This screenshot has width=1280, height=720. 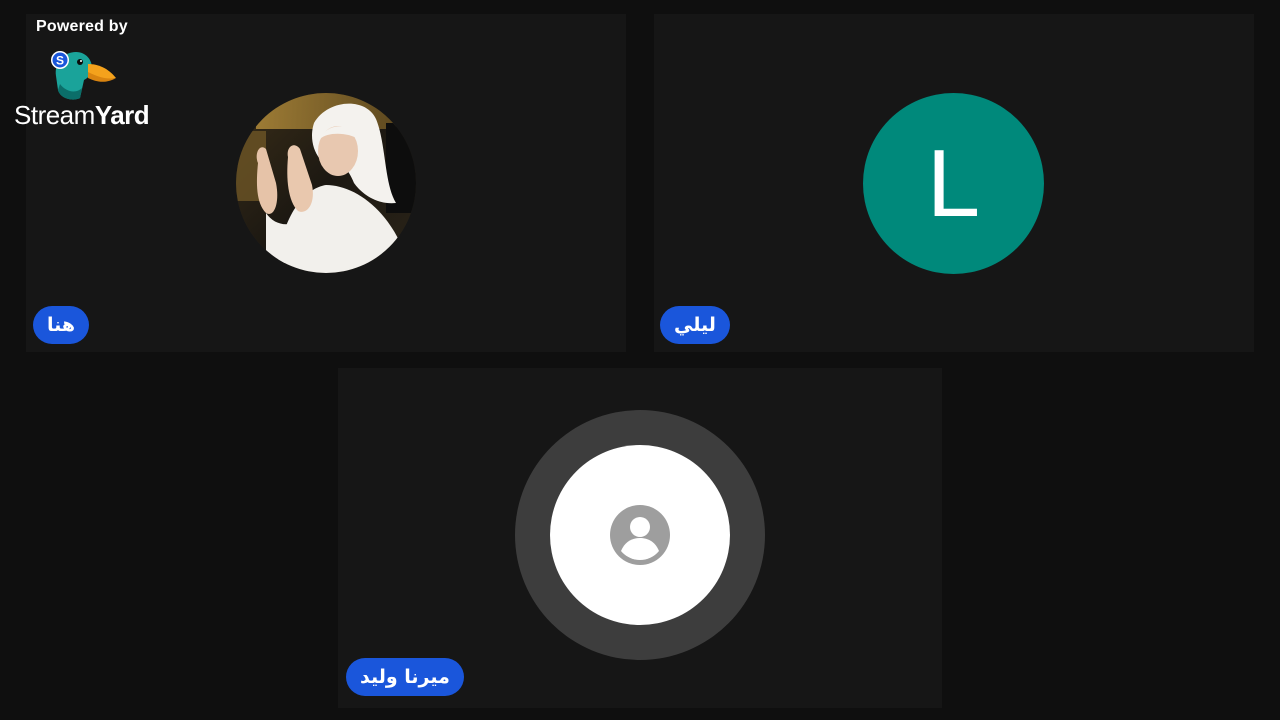 What do you see at coordinates (54, 115) in the screenshot?
I see `wordmark-stream: Stream` at bounding box center [54, 115].